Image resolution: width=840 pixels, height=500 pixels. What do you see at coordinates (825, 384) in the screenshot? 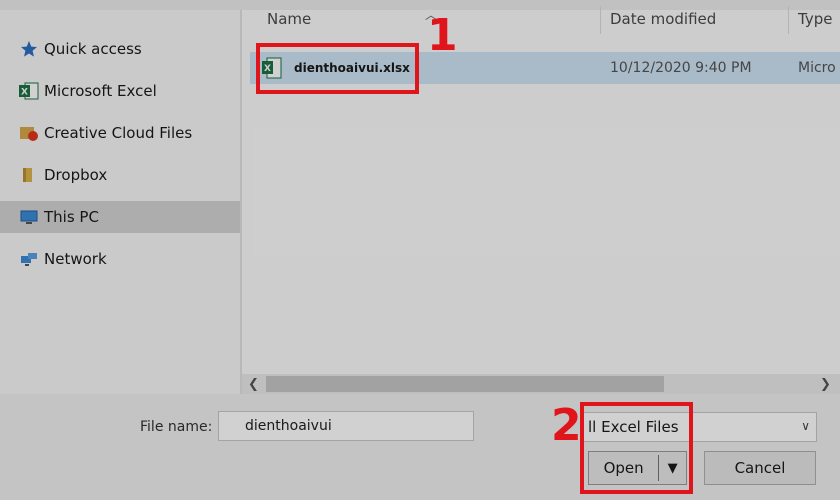
I see `scroll-right-icon: ❯` at bounding box center [825, 384].